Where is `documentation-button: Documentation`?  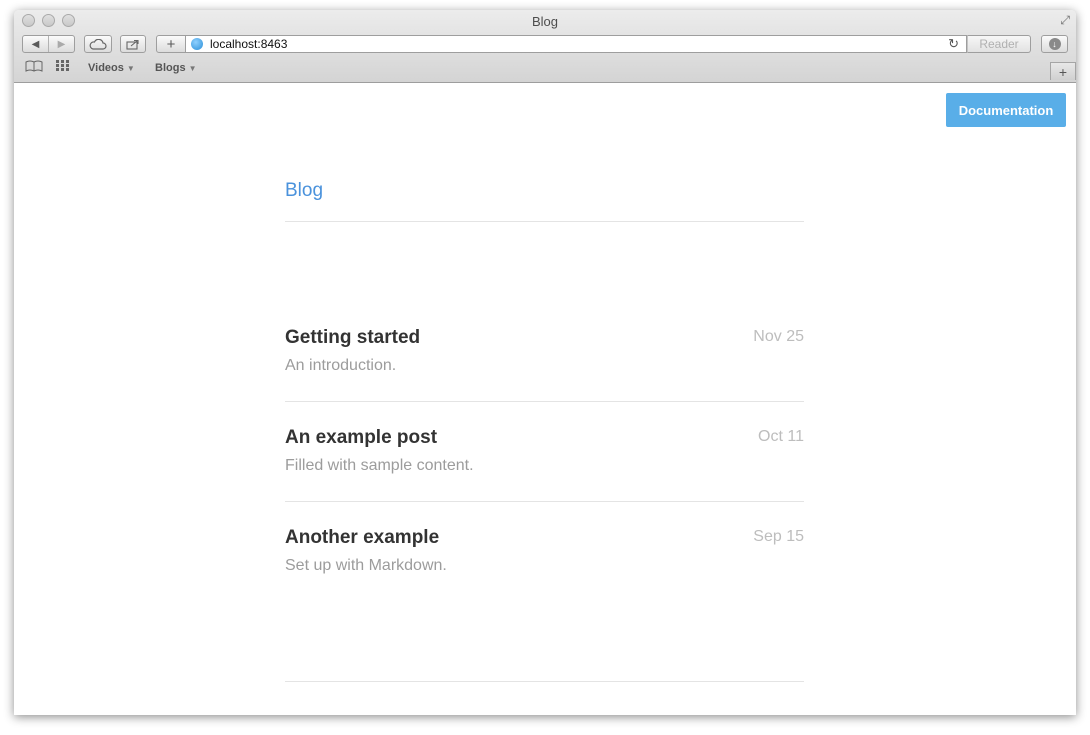
documentation-button: Documentation is located at coordinates (1006, 110).